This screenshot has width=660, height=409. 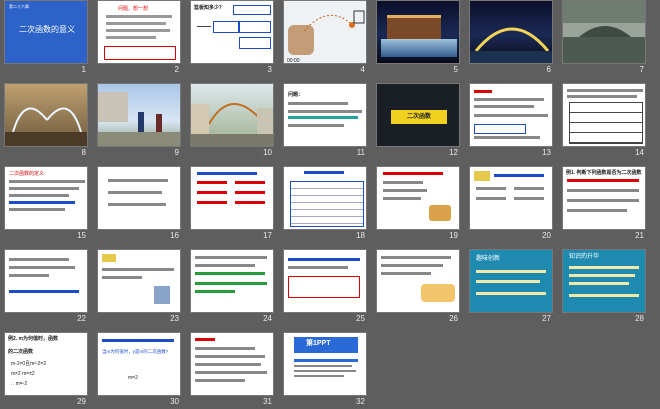 What do you see at coordinates (232, 124) in the screenshot?
I see `throw-arc-illustration` at bounding box center [232, 124].